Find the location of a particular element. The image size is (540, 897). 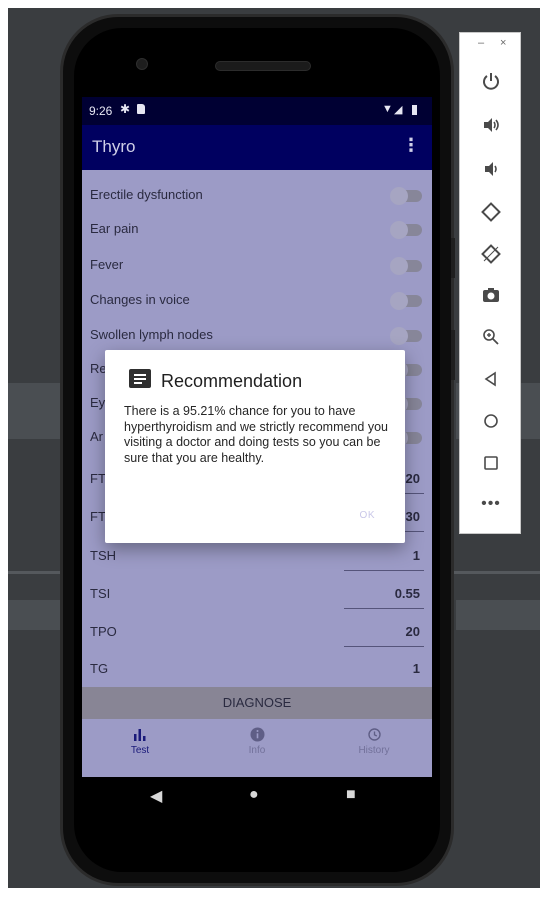

desktop-band-right-lower is located at coordinates (498, 615).